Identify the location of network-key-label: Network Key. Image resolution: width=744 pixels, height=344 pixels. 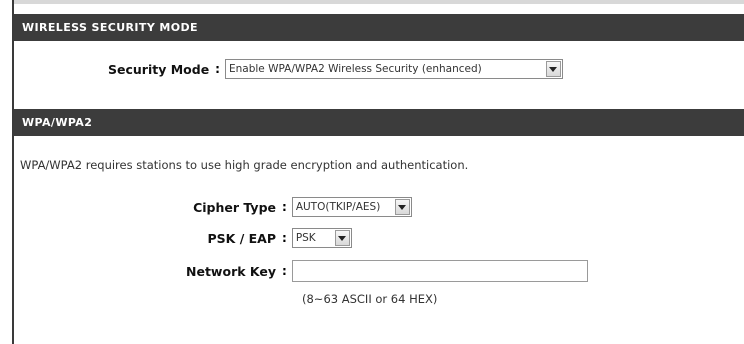
(231, 271).